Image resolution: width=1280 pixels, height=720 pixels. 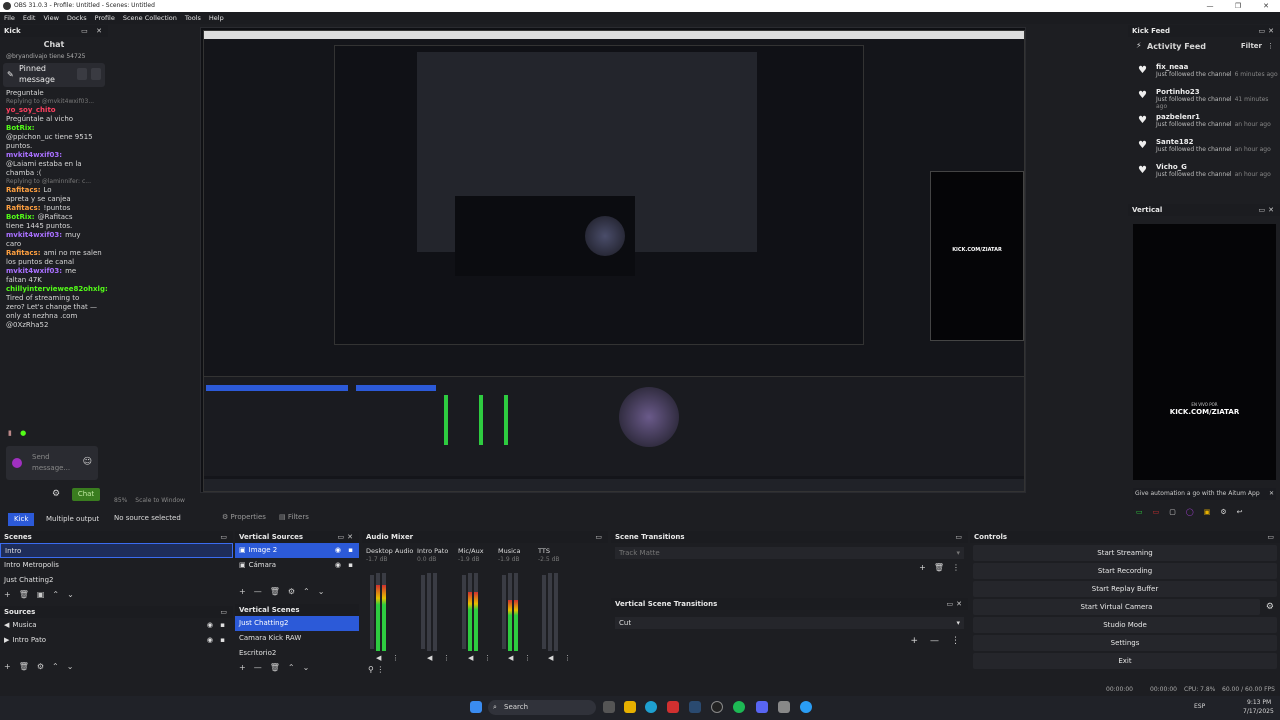 I want to click on lock-icon: ▪, so click(x=222, y=640).